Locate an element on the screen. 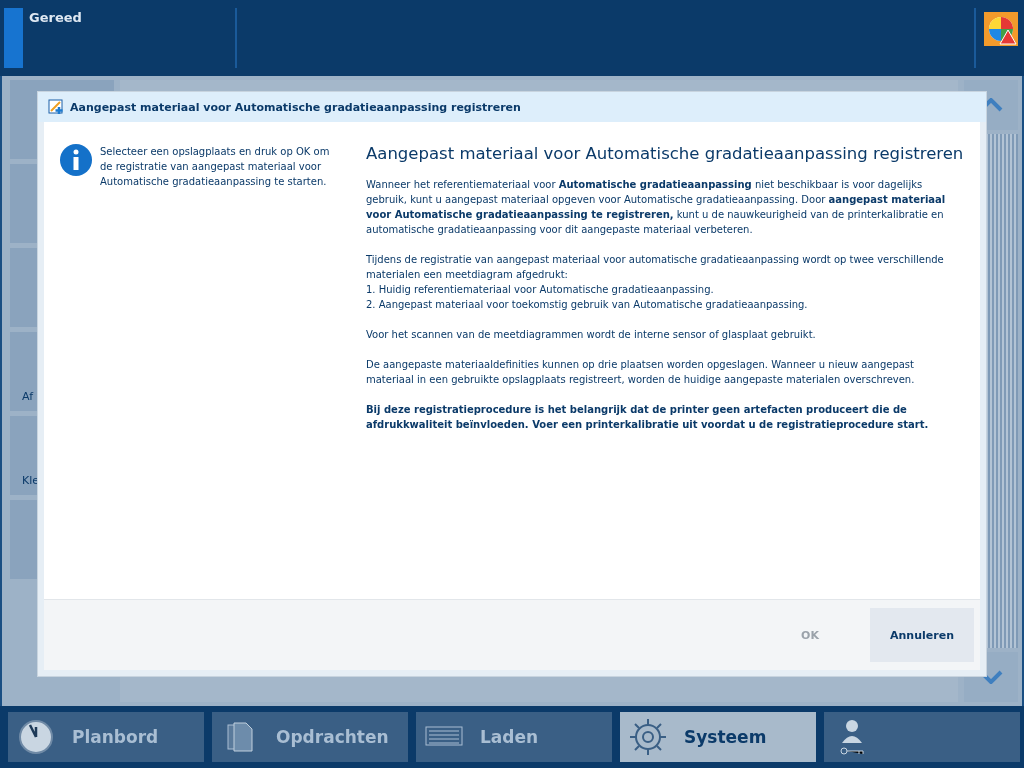  info-icon is located at coordinates (76, 160).